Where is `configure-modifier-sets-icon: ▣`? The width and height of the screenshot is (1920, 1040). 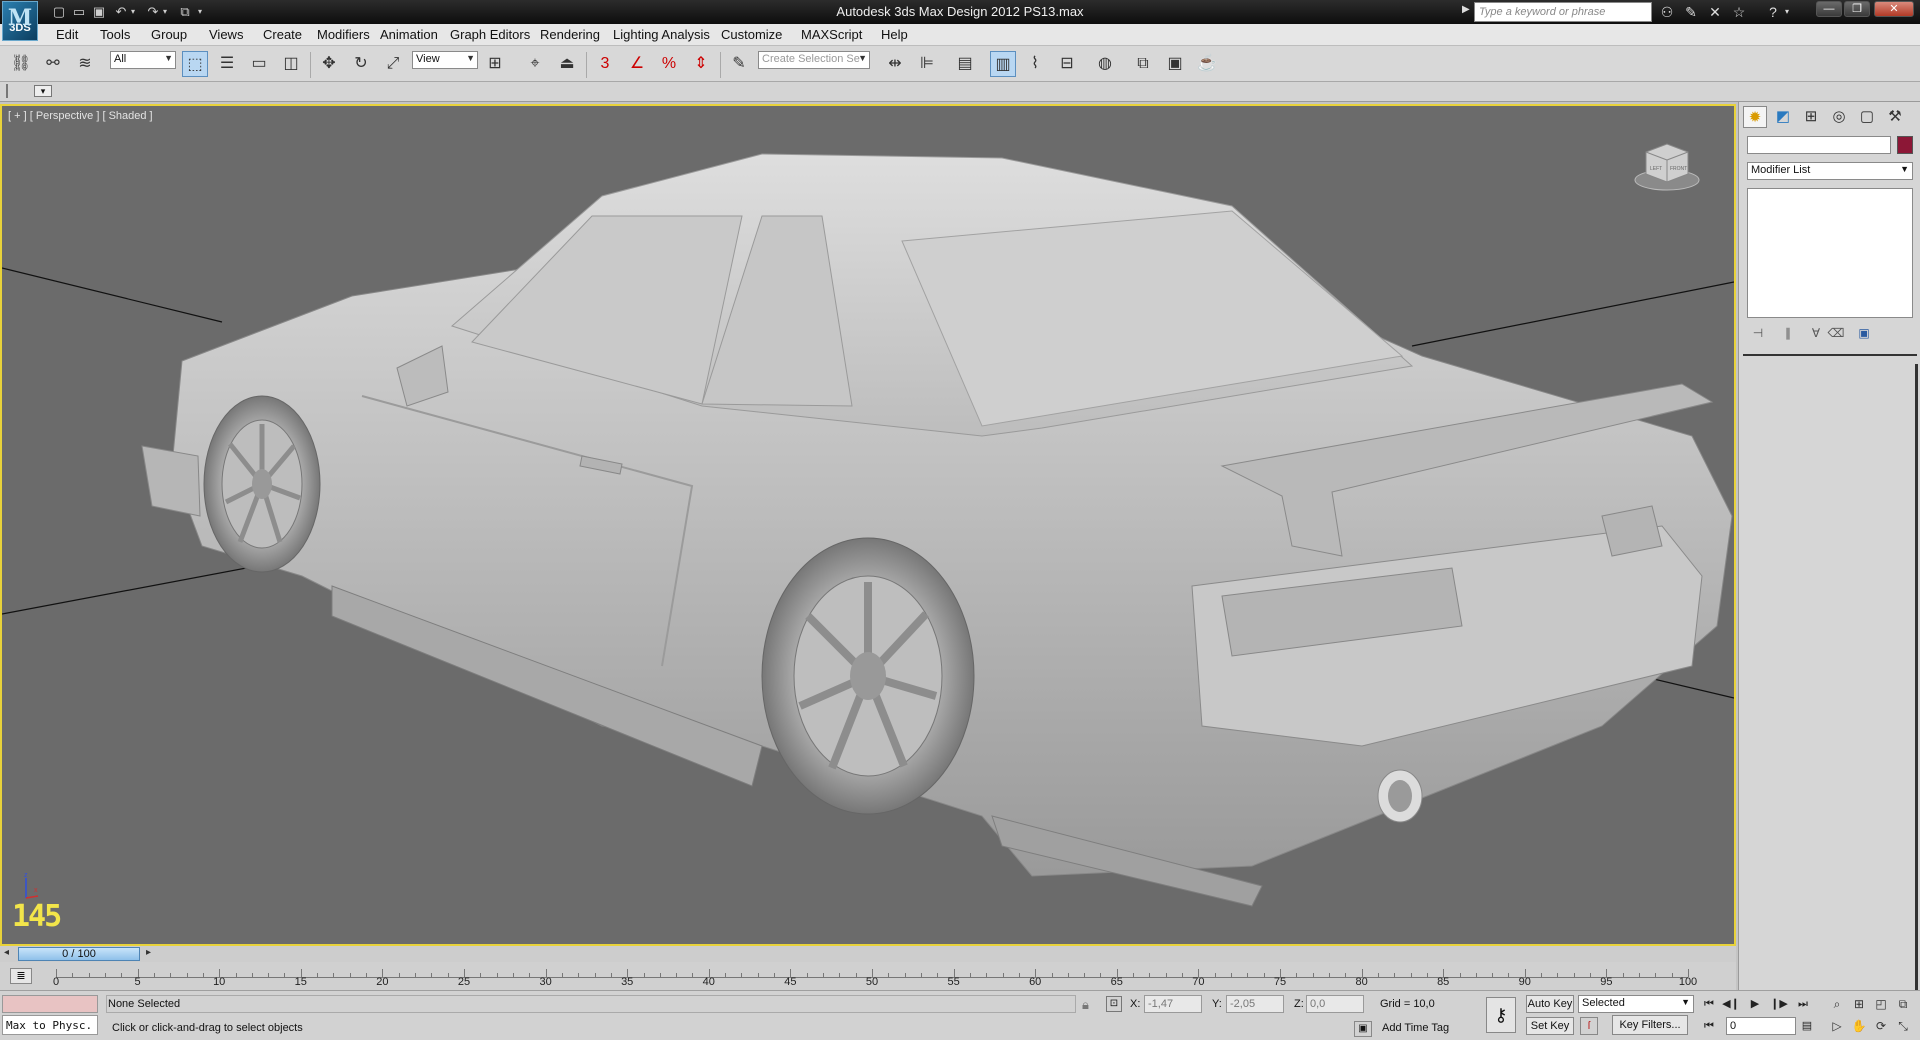 configure-modifier-sets-icon: ▣ is located at coordinates (1864, 333).